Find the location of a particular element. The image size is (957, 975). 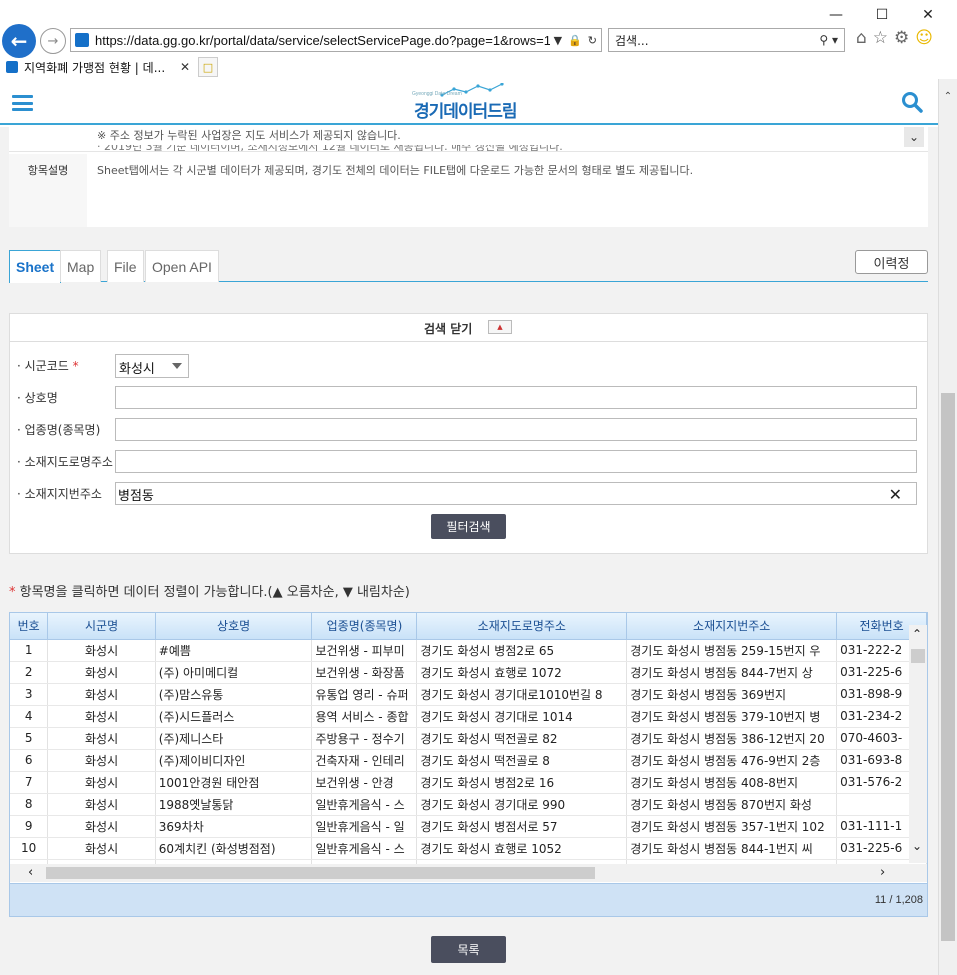

scroll-up-icon: ⌃ is located at coordinates (948, 96).